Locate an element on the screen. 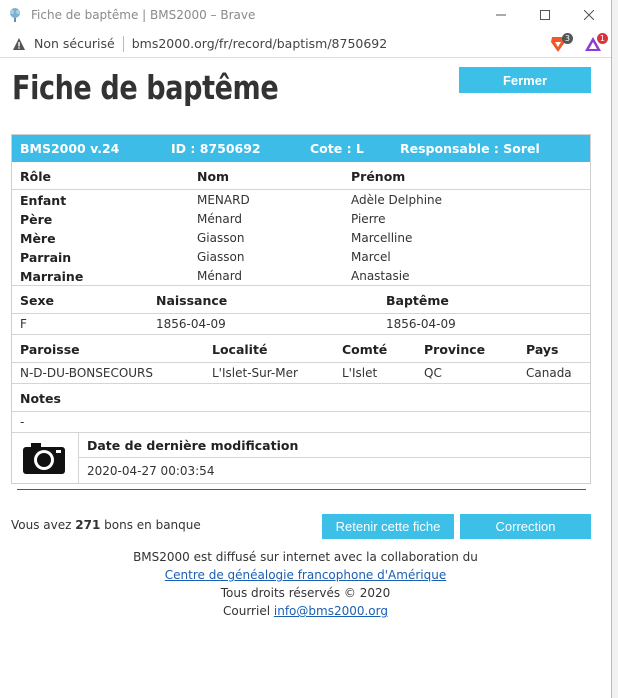  notes-header: Notes is located at coordinates (40, 398).